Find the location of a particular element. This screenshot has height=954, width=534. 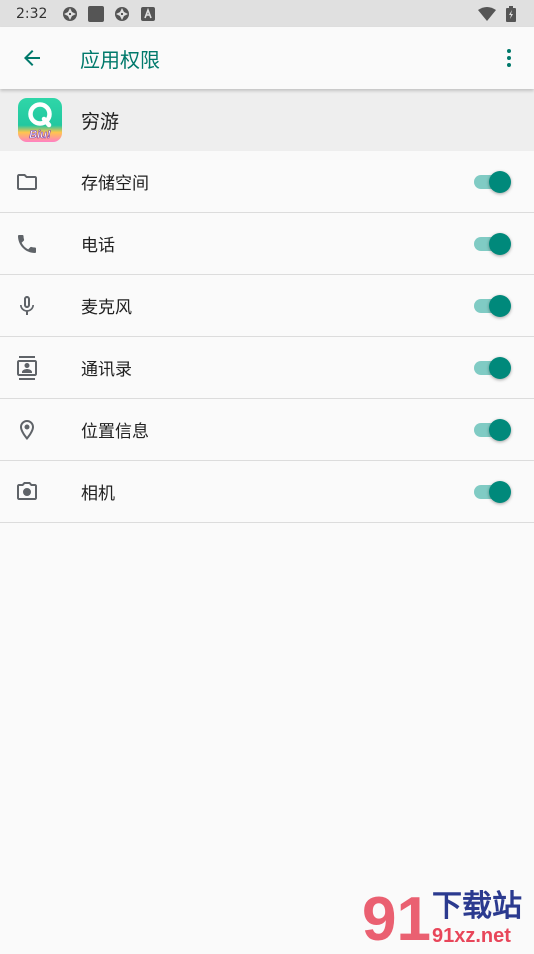

status-notification-icons is located at coordinates (109, 14).